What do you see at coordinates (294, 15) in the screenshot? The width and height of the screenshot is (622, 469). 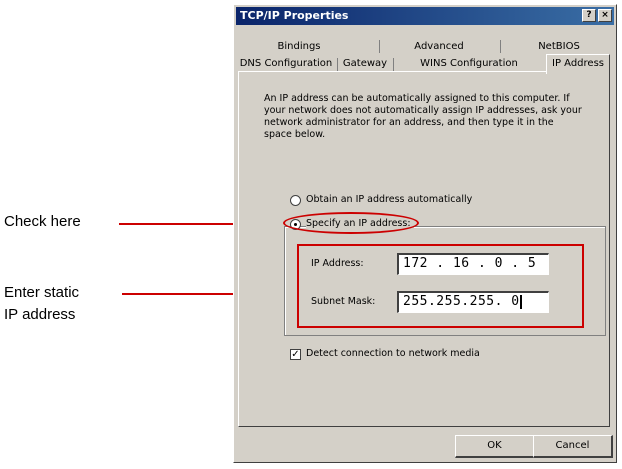 I see `dialog-title: TCP/IP Properties` at bounding box center [294, 15].